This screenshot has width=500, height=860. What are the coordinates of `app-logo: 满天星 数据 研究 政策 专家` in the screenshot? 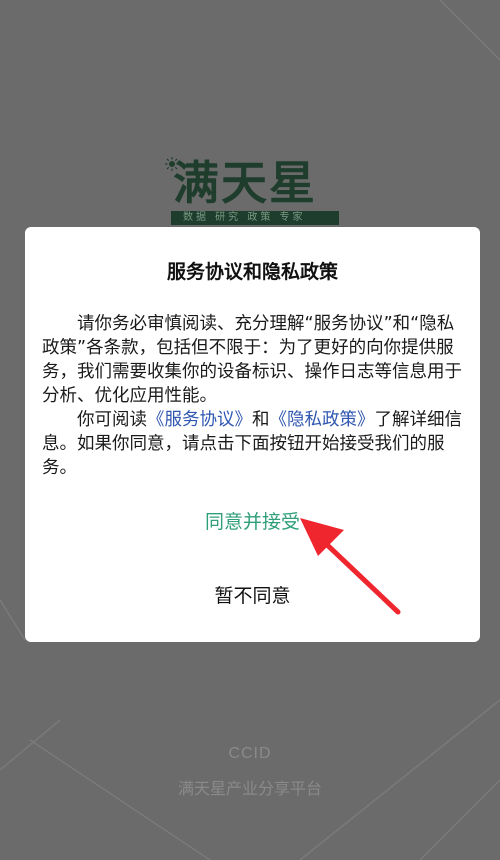 It's located at (252, 190).